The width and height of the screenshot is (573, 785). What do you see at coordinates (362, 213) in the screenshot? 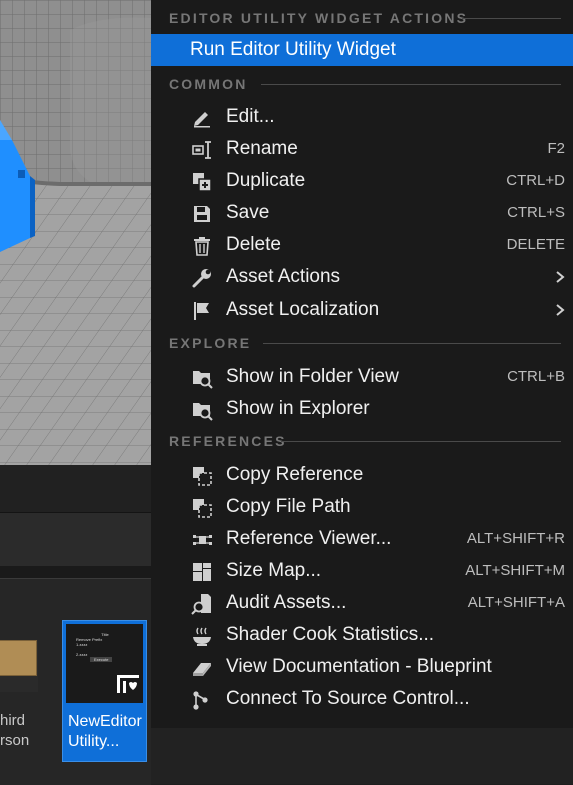
I see `menu-item-save: Save CTRL+S` at bounding box center [362, 213].